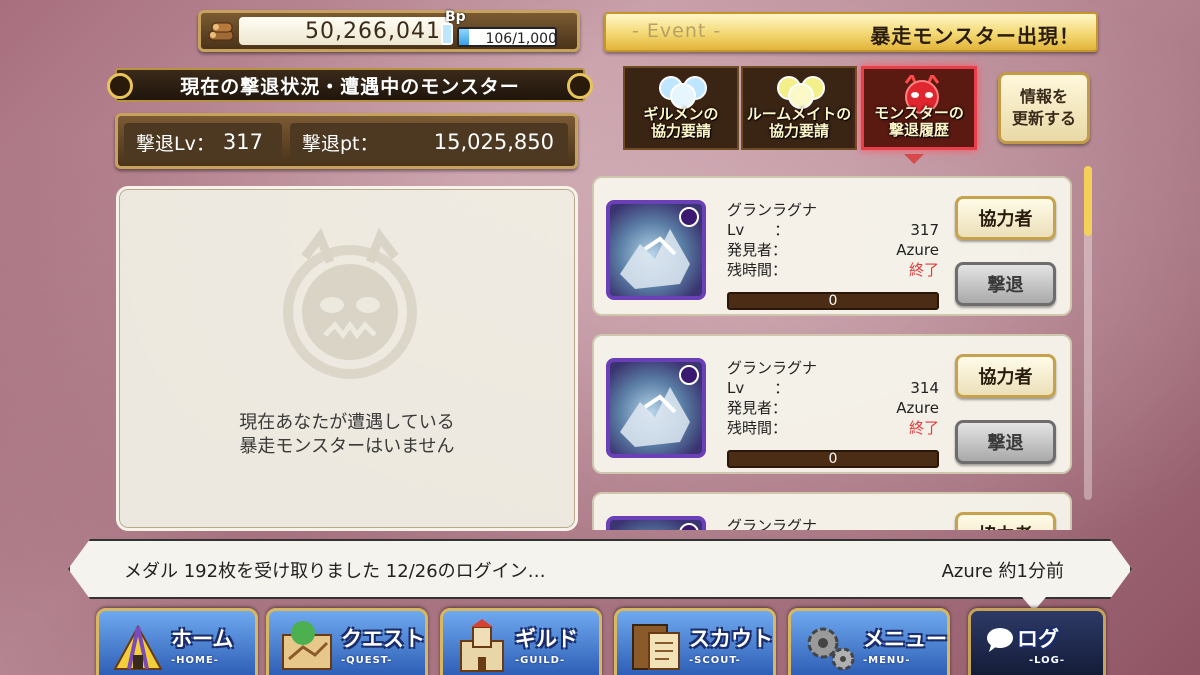 This screenshot has height=675, width=1200. Describe the element at coordinates (1088, 201) in the screenshot. I see `scrollbar-thumb` at that location.